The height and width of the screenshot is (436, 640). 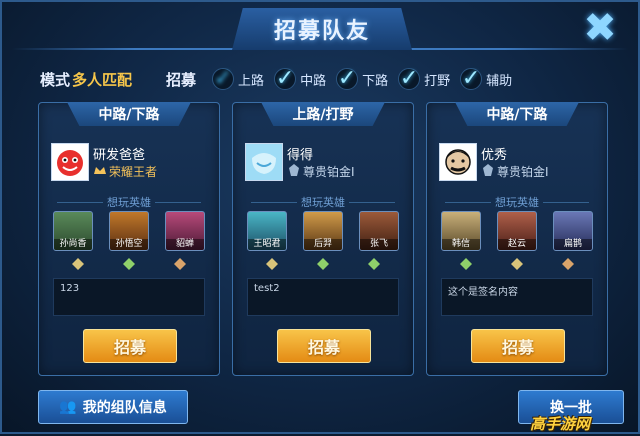 What do you see at coordinates (321, 31) in the screenshot?
I see `dialog-title: 招募队友` at bounding box center [321, 31].